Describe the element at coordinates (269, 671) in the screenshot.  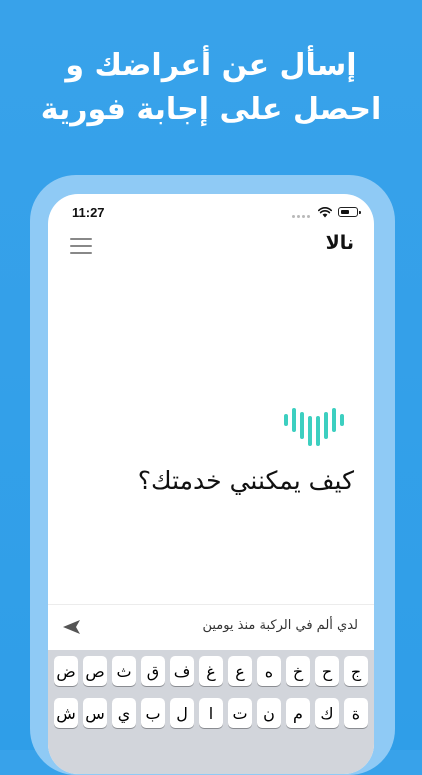
I see `keyboard-key: ه` at that location.